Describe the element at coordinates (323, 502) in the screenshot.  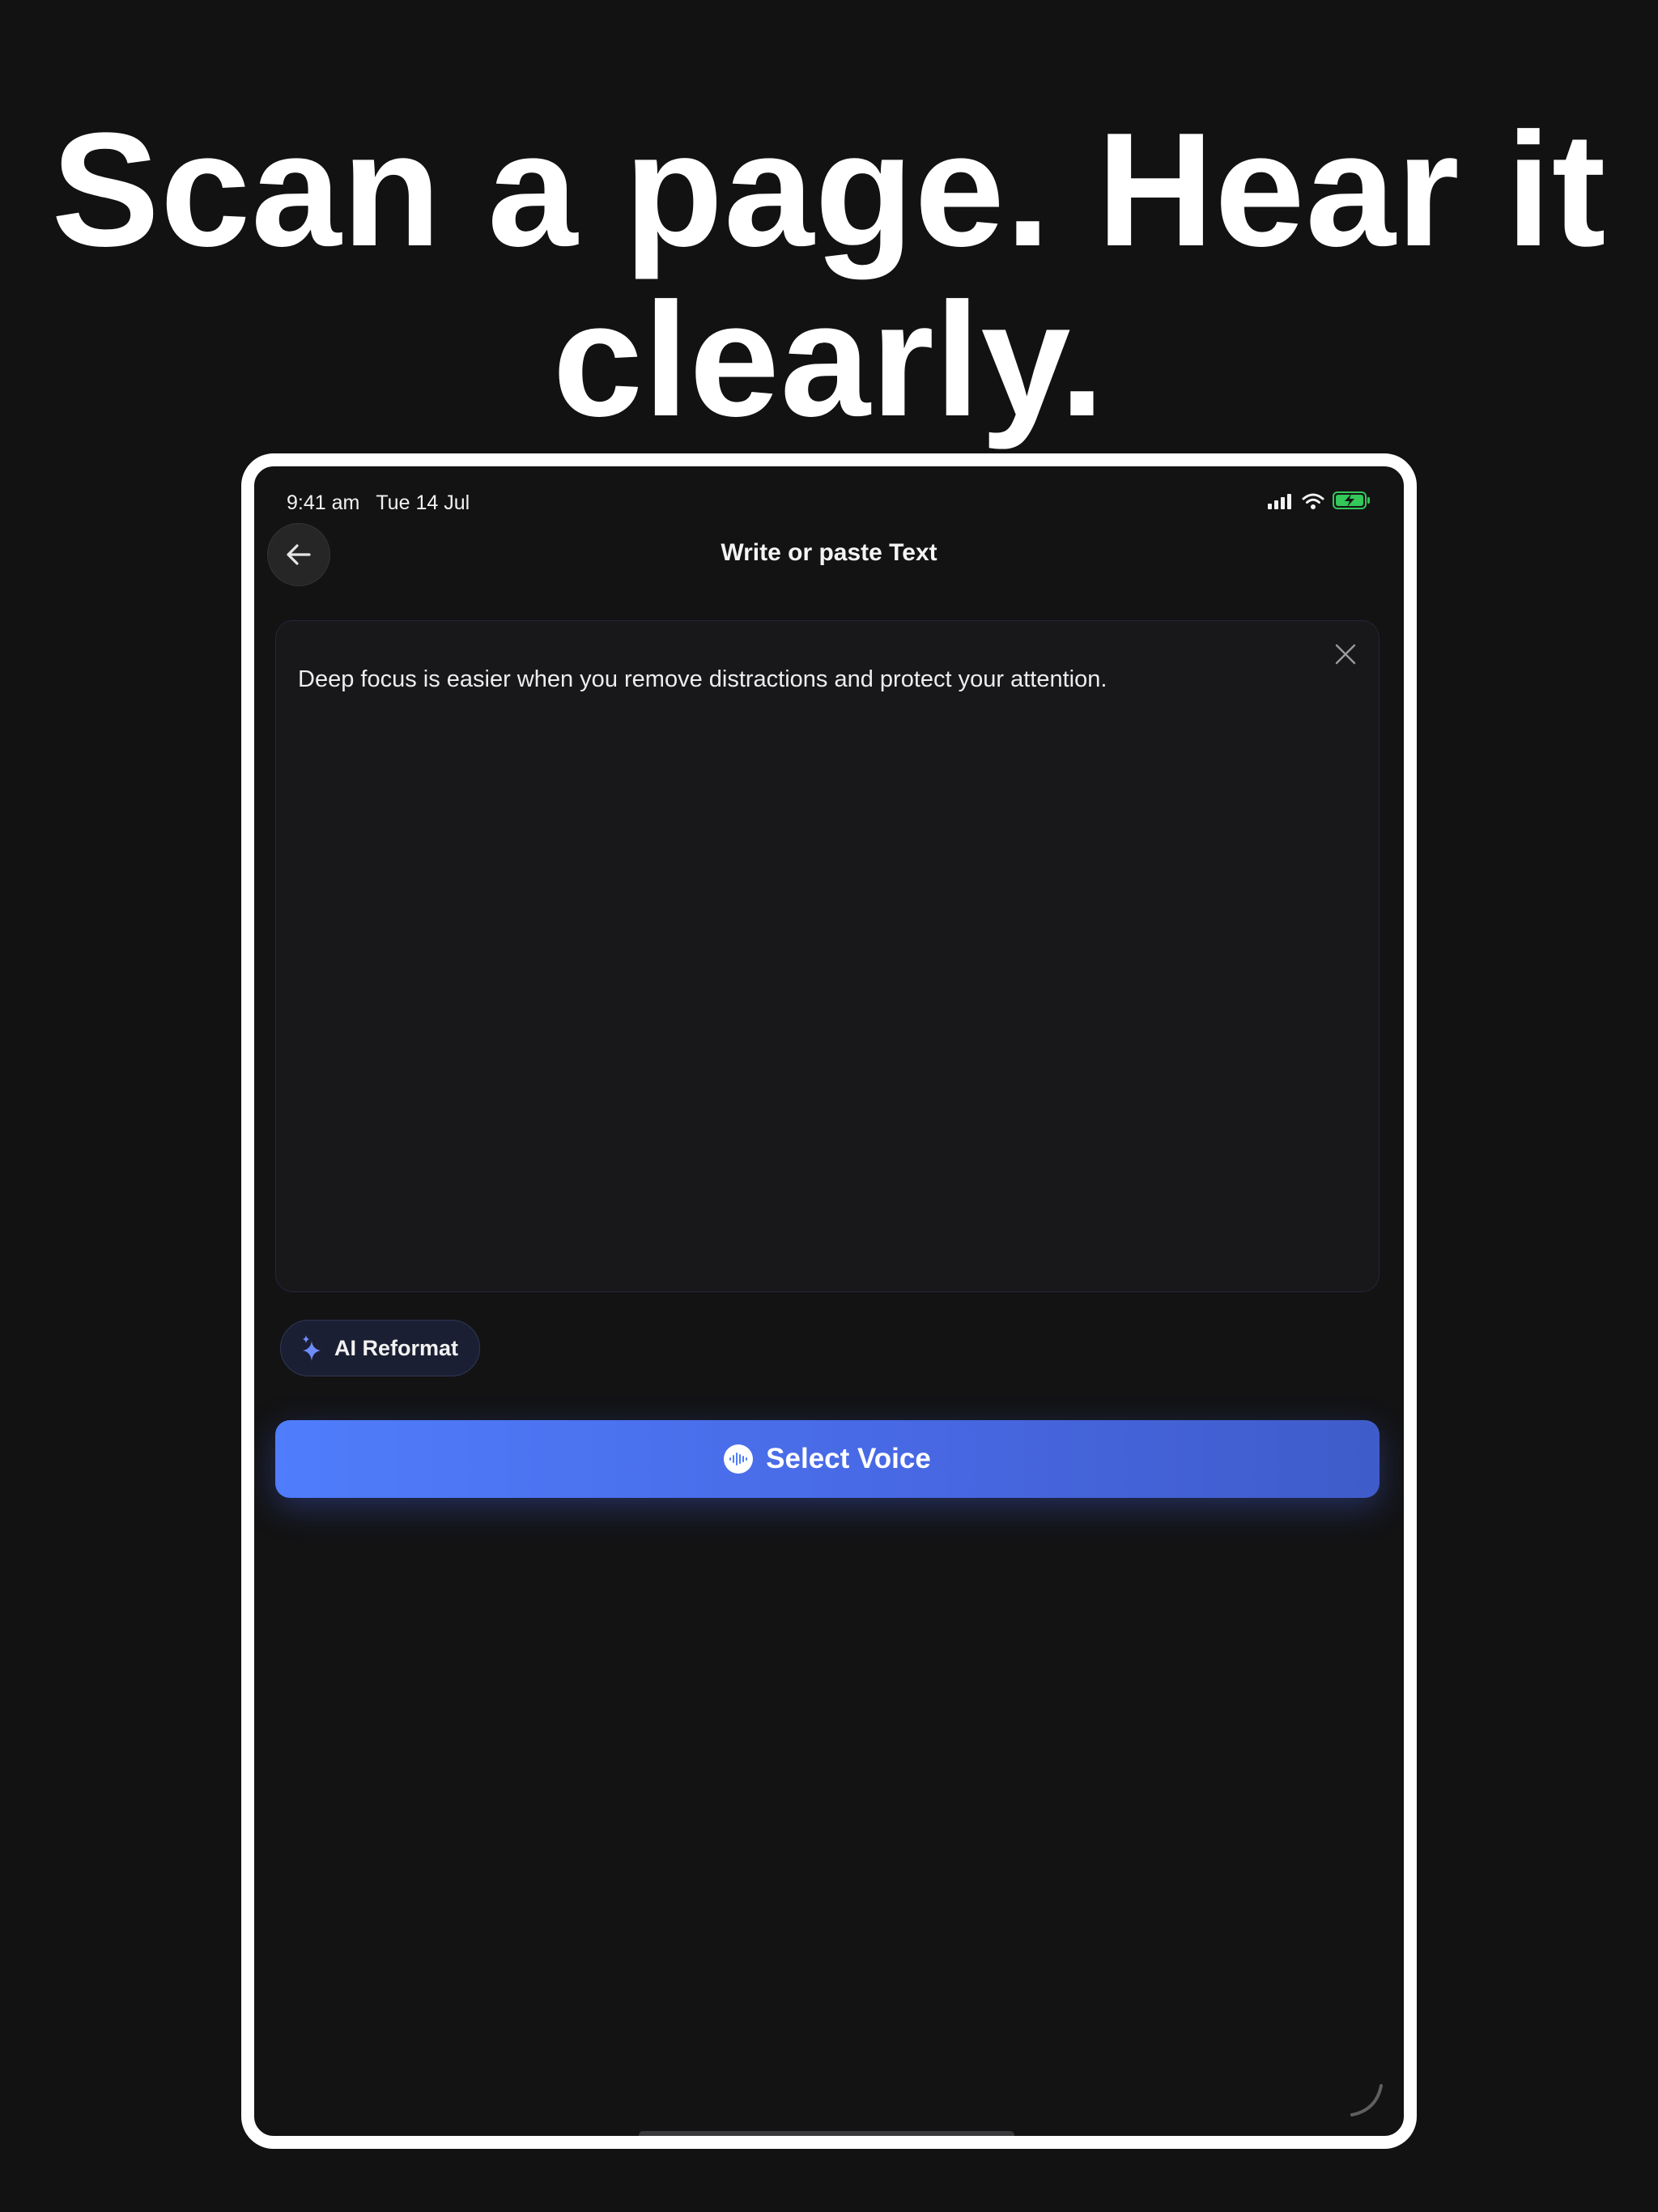
I see `status-time: 9:41 am` at that location.